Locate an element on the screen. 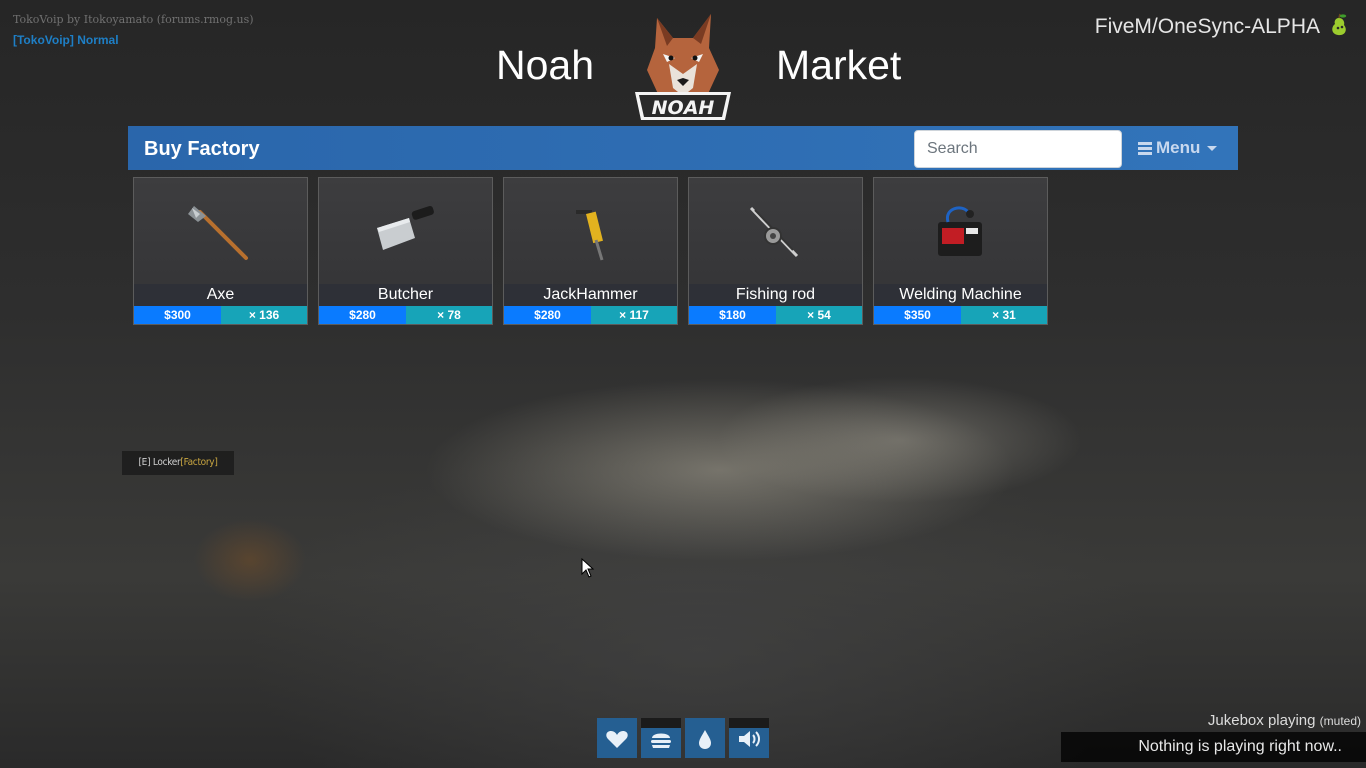 The width and height of the screenshot is (1366, 768). locker-tag: Factory is located at coordinates (199, 462).